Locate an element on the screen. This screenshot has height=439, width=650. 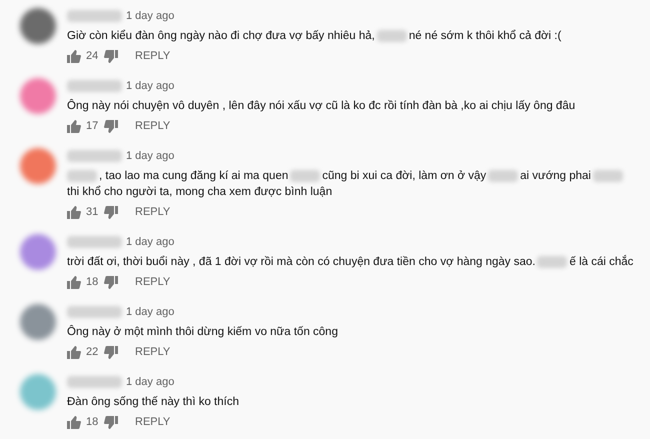
comment-text: cũng bi xui ca đời, làm ơn ở vậy is located at coordinates (404, 176).